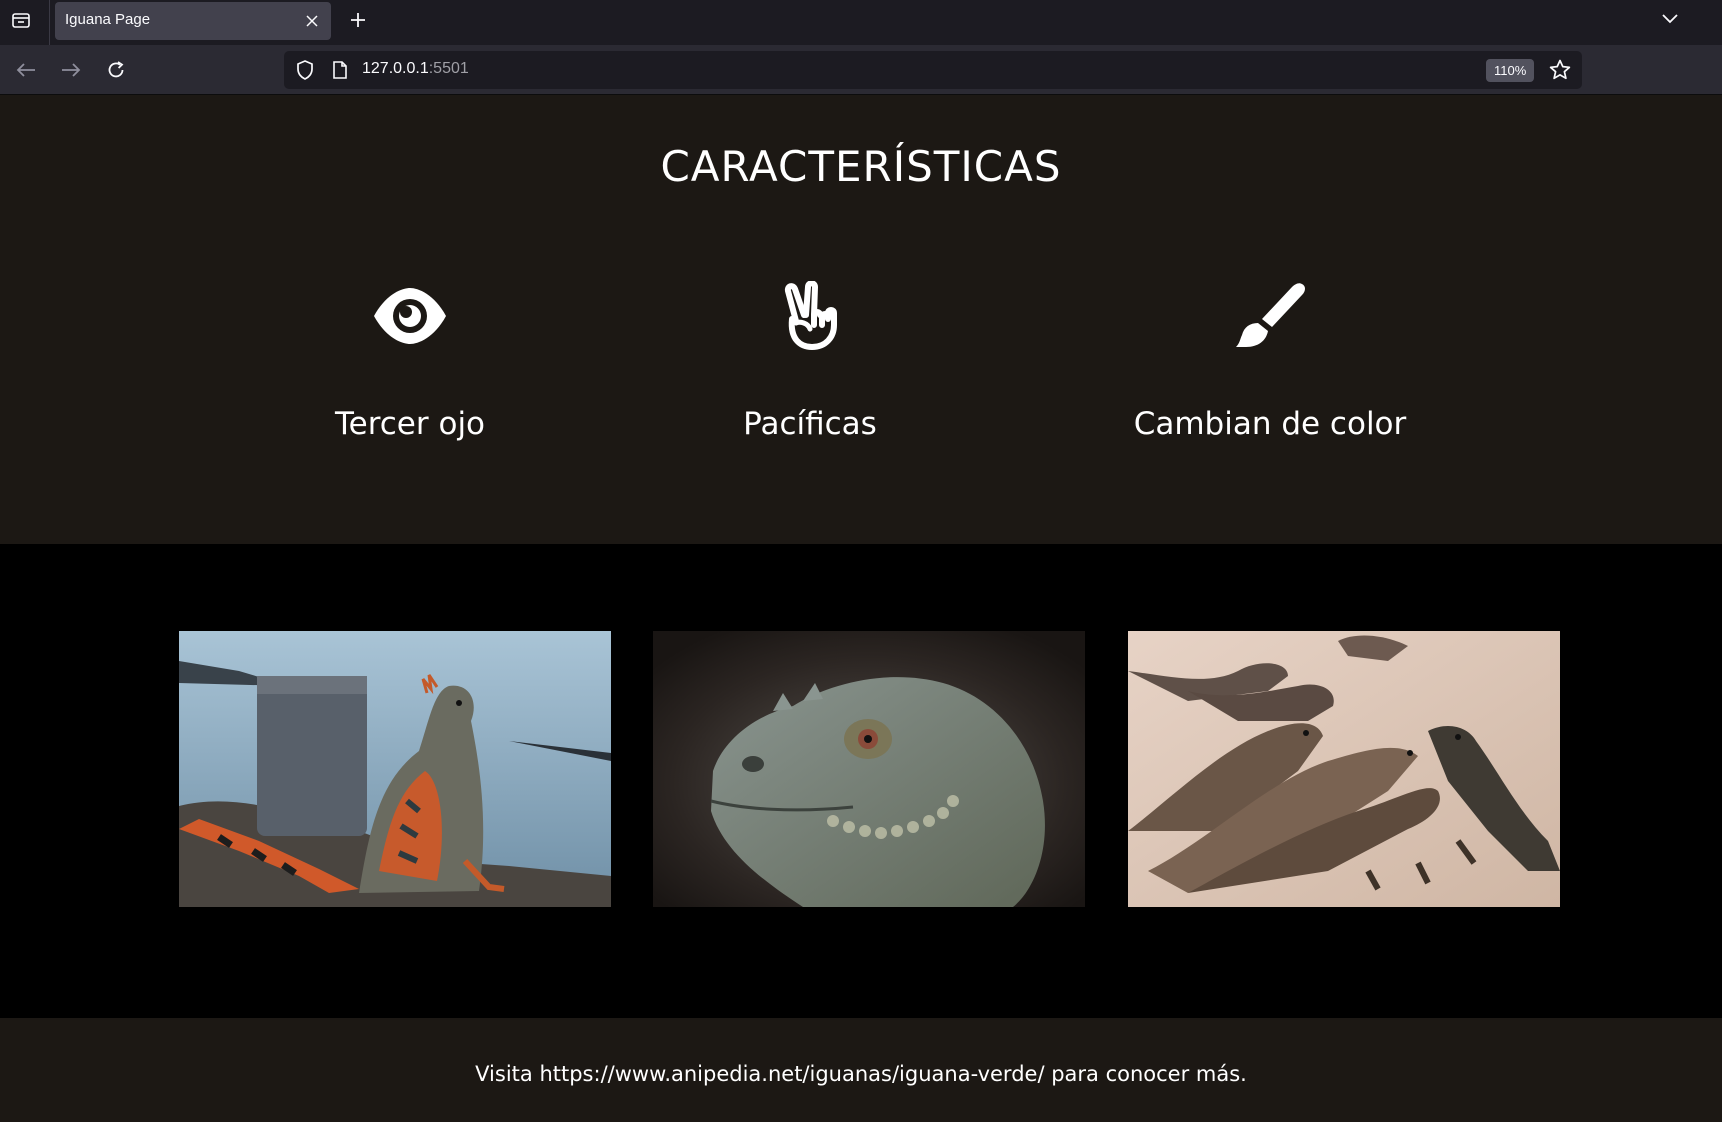 Image resolution: width=1722 pixels, height=1122 pixels. What do you see at coordinates (448, 68) in the screenshot?
I see `url-port: :5501` at bounding box center [448, 68].